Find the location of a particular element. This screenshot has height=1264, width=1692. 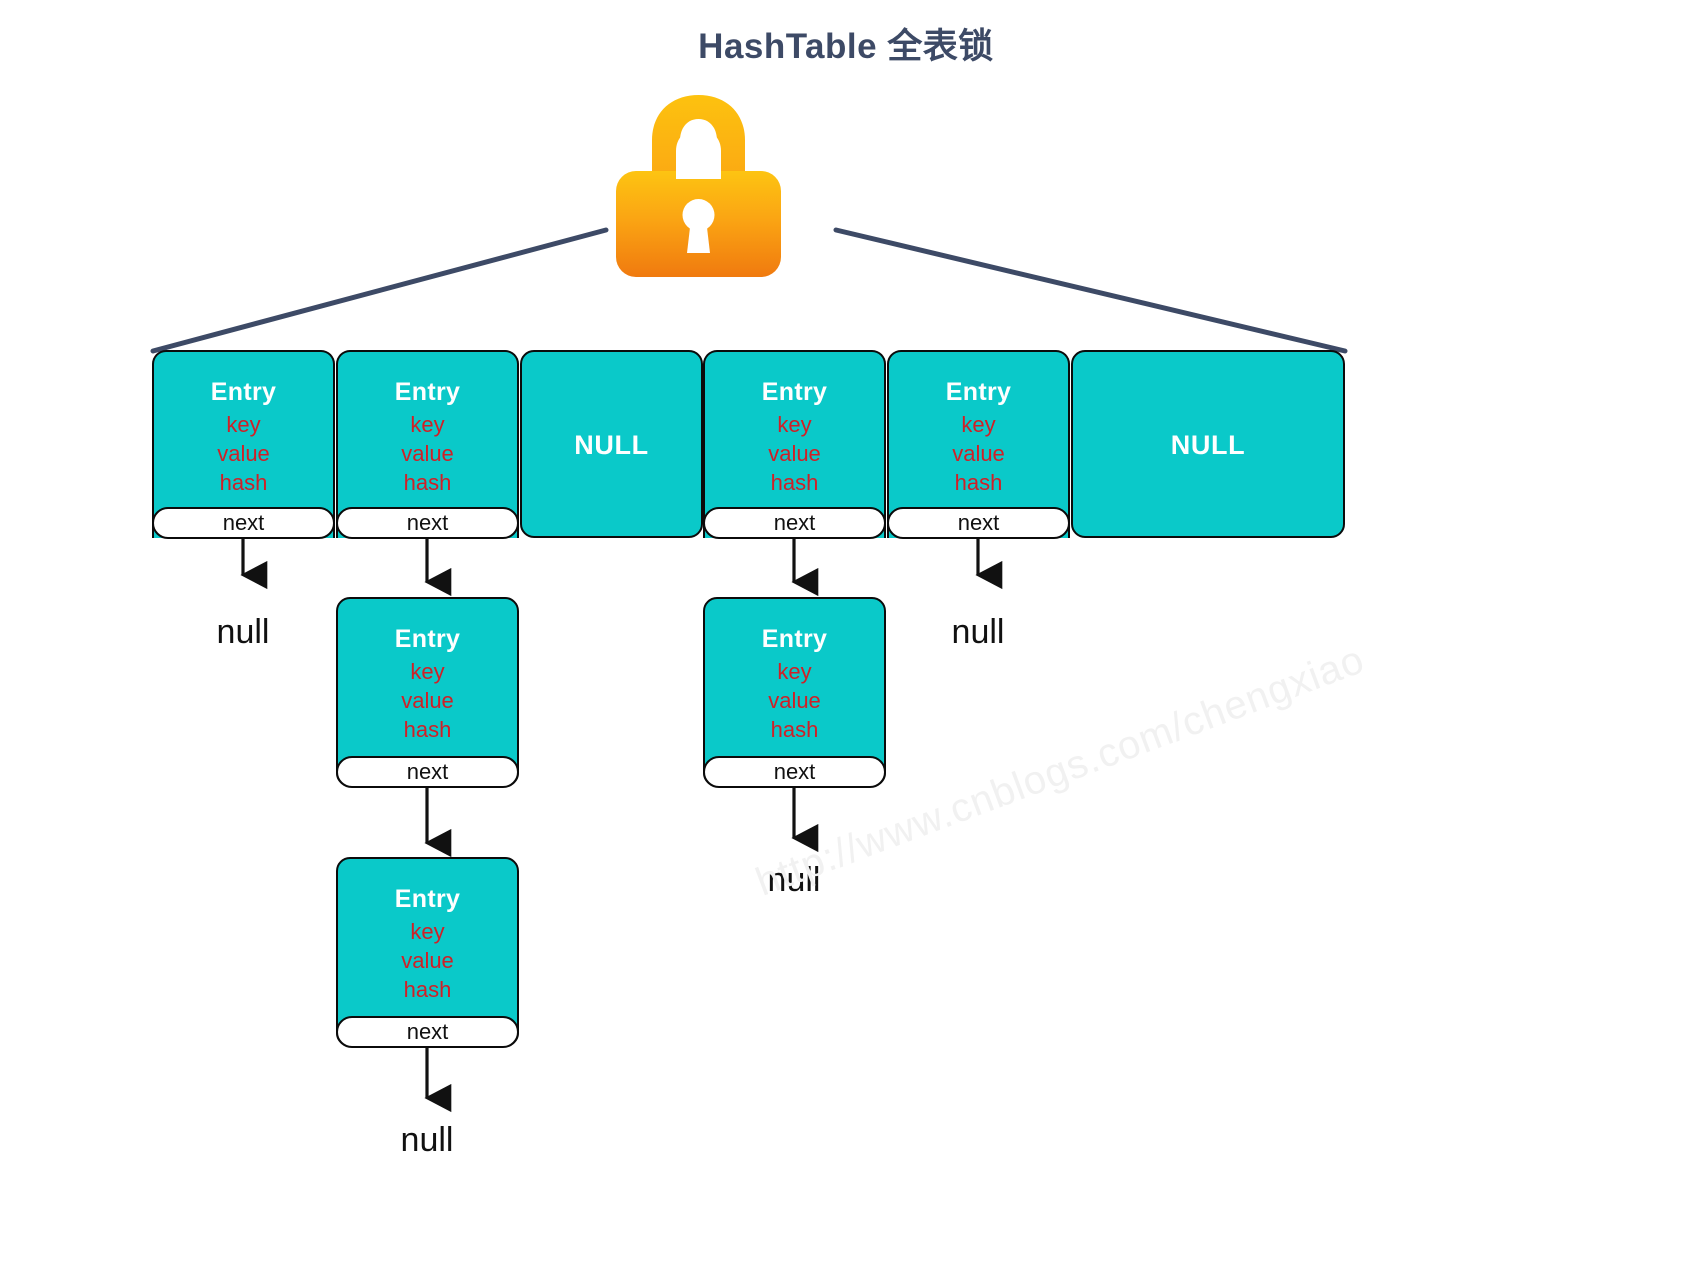

bucket-3: Entry key value hash next is located at coordinates (794, 444).